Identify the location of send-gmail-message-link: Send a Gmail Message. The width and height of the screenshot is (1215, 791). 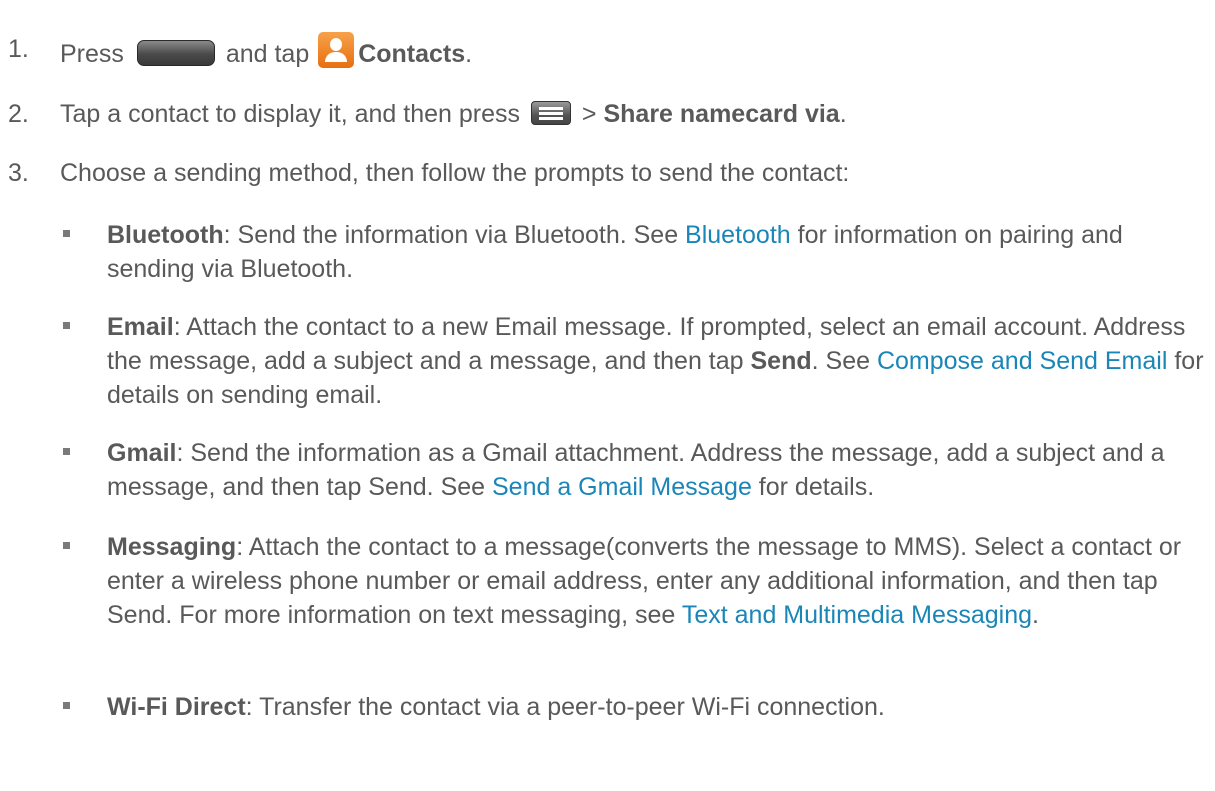
(622, 487).